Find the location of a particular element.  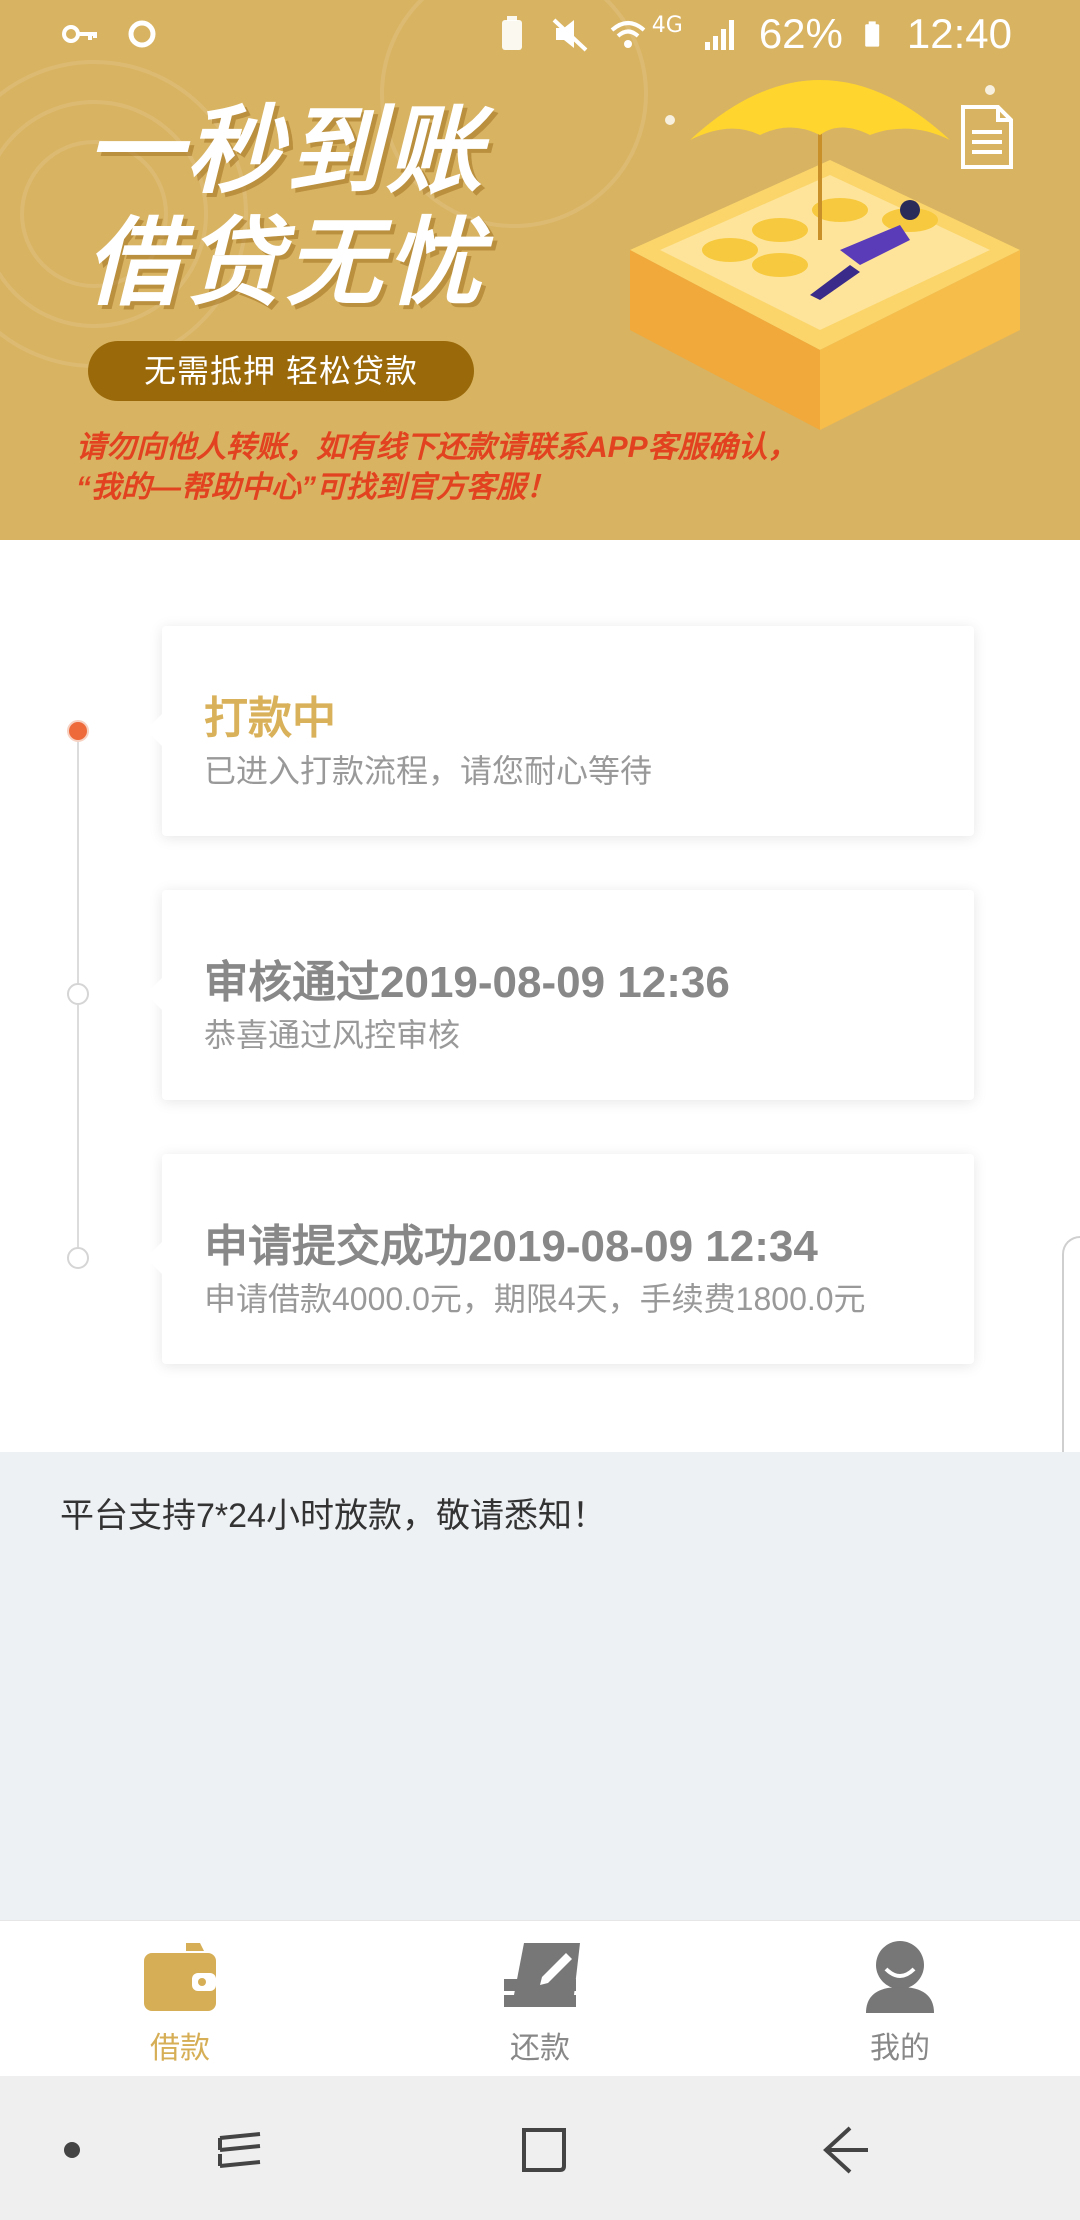

ring-icon is located at coordinates (142, 34).